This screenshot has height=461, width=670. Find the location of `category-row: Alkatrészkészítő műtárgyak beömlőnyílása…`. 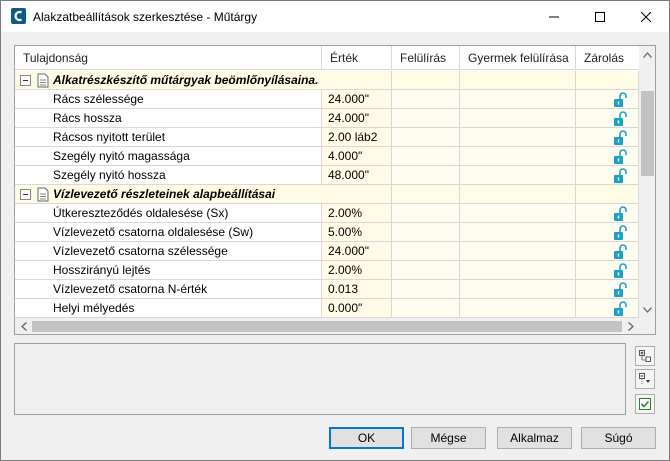

category-row: Alkatrészkészítő műtárgyak beömlőnyílása… is located at coordinates (327, 80).